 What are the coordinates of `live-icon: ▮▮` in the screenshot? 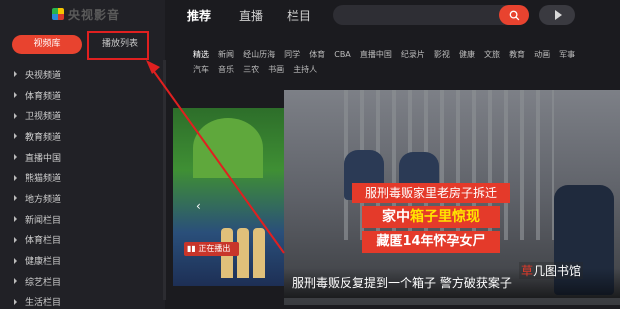 It's located at (193, 248).